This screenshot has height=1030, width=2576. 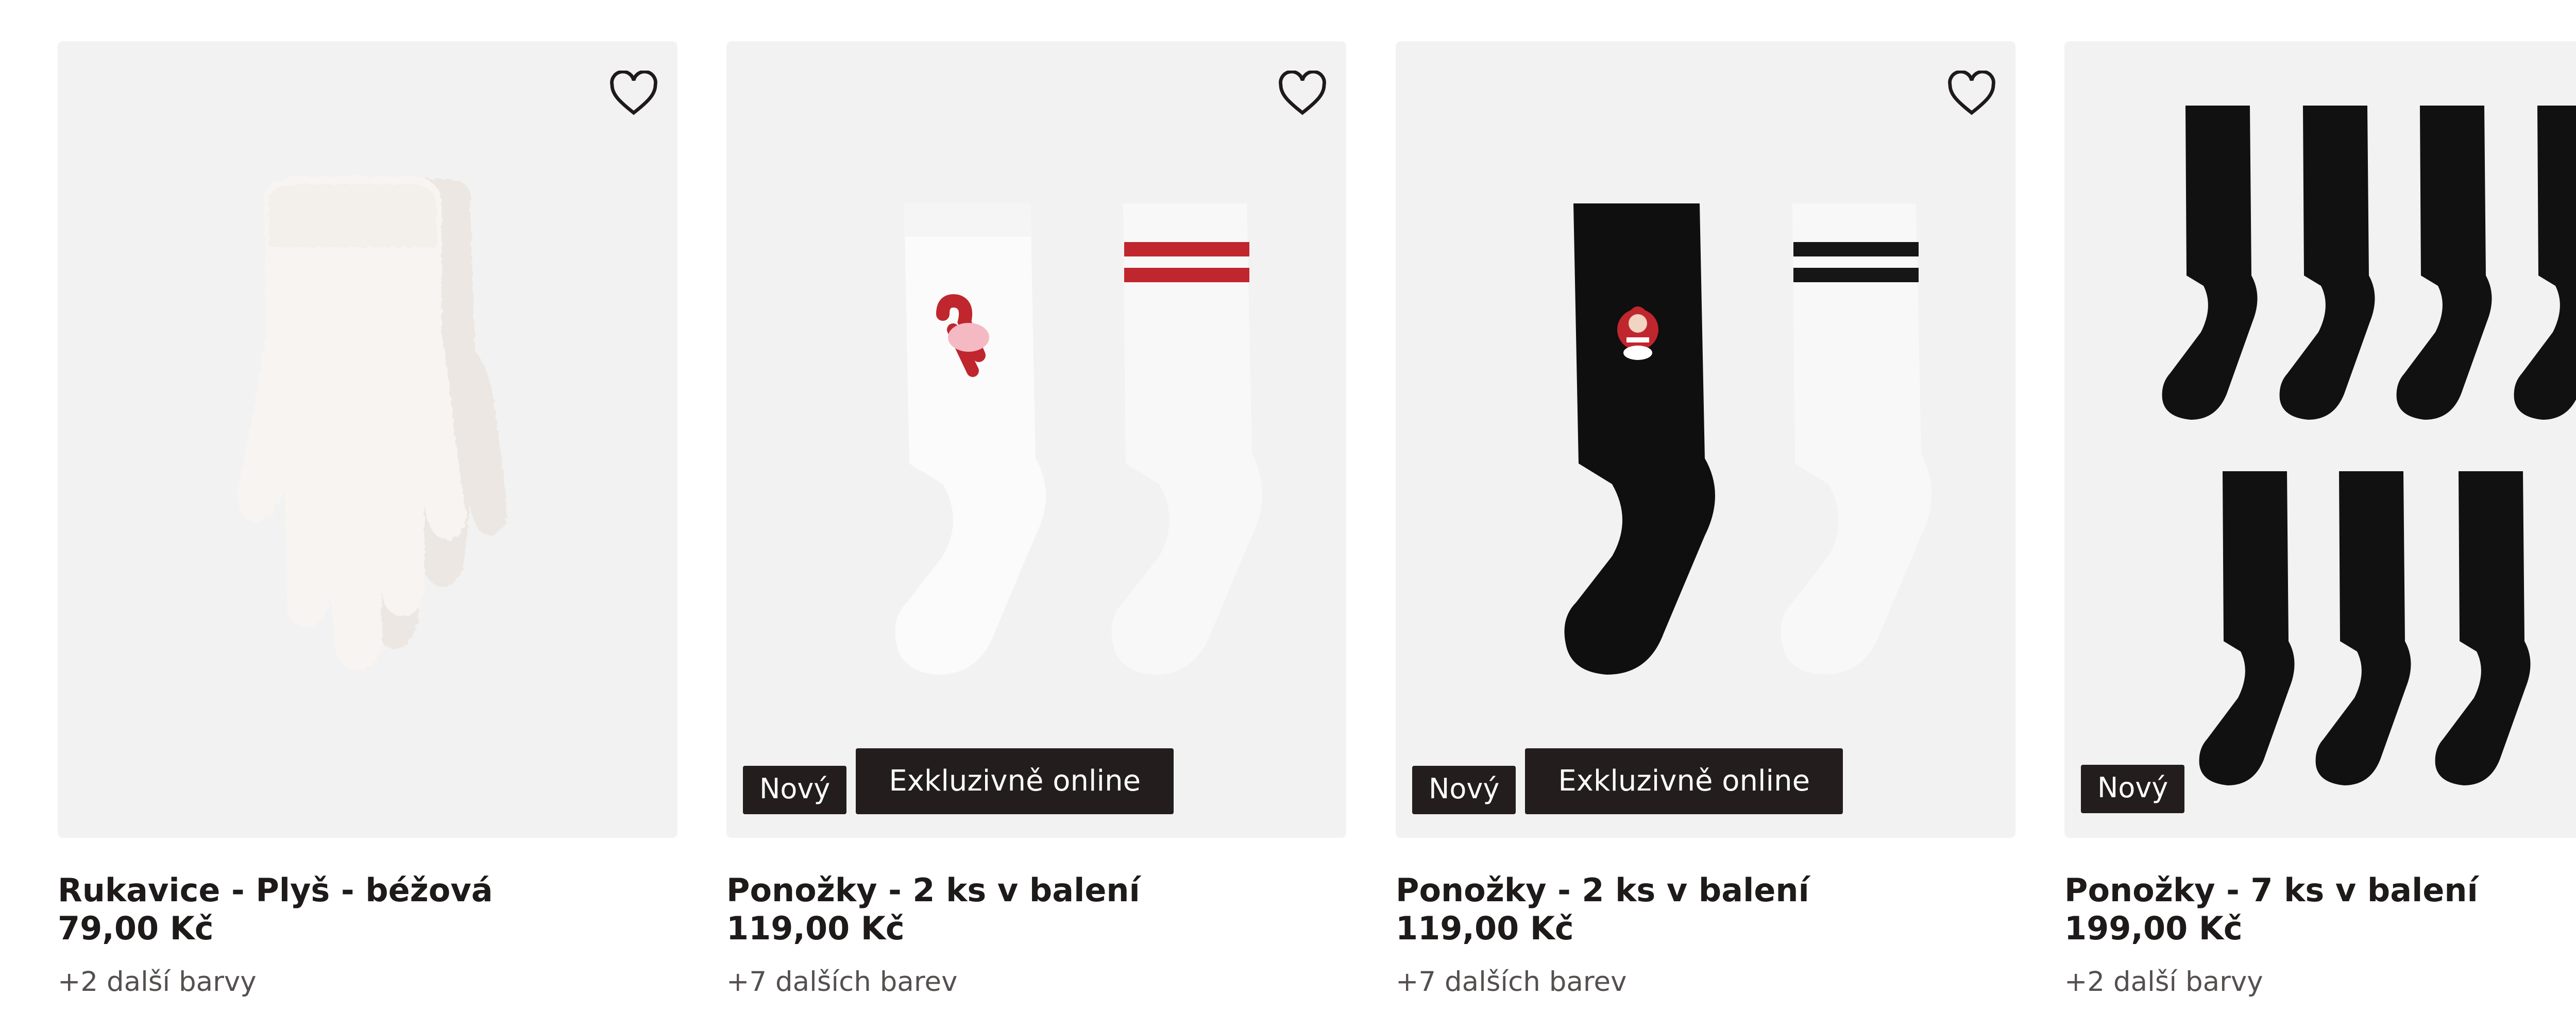 What do you see at coordinates (136, 928) in the screenshot?
I see `product-price: 79,00 Kč` at bounding box center [136, 928].